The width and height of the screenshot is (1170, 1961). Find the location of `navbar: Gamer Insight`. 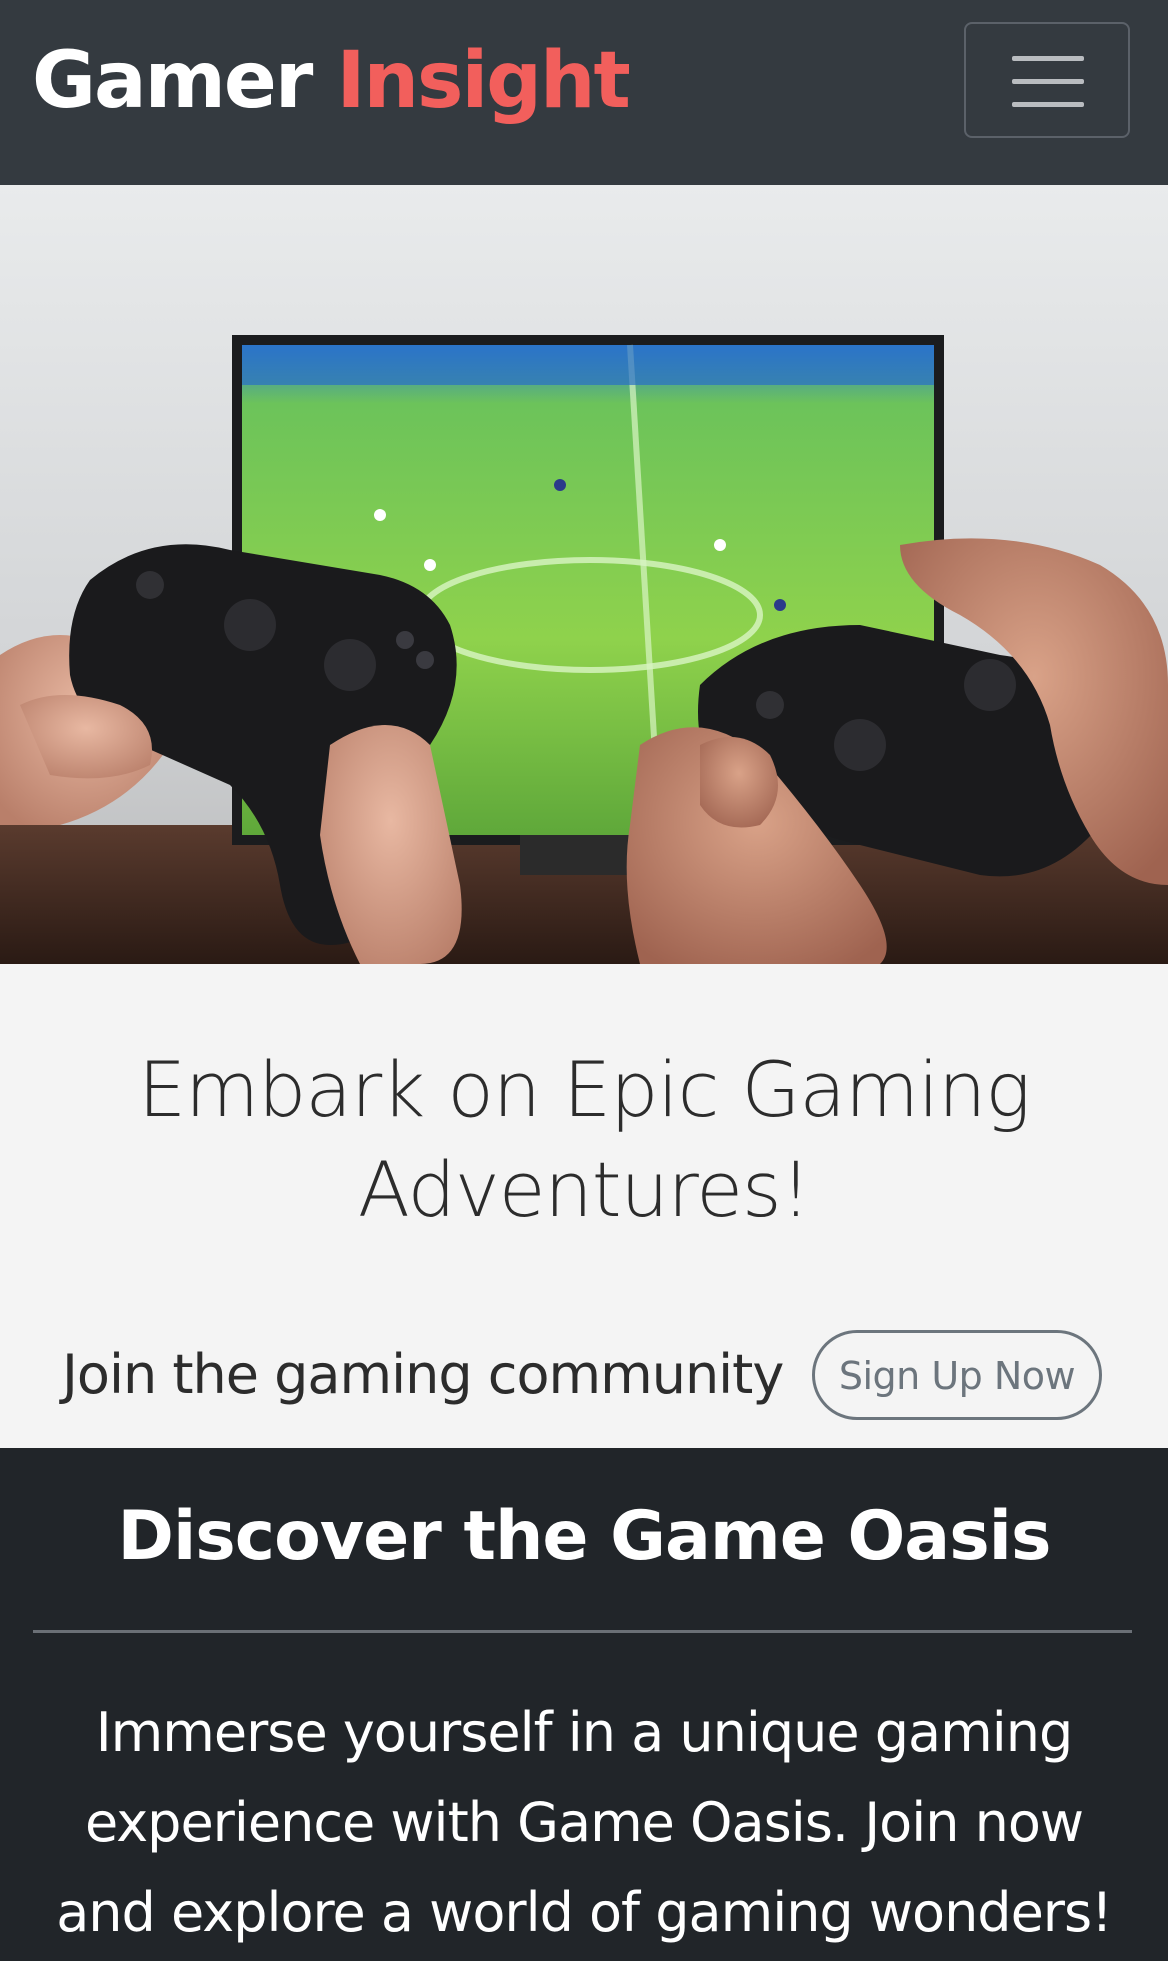

navbar: Gamer Insight is located at coordinates (584, 92).